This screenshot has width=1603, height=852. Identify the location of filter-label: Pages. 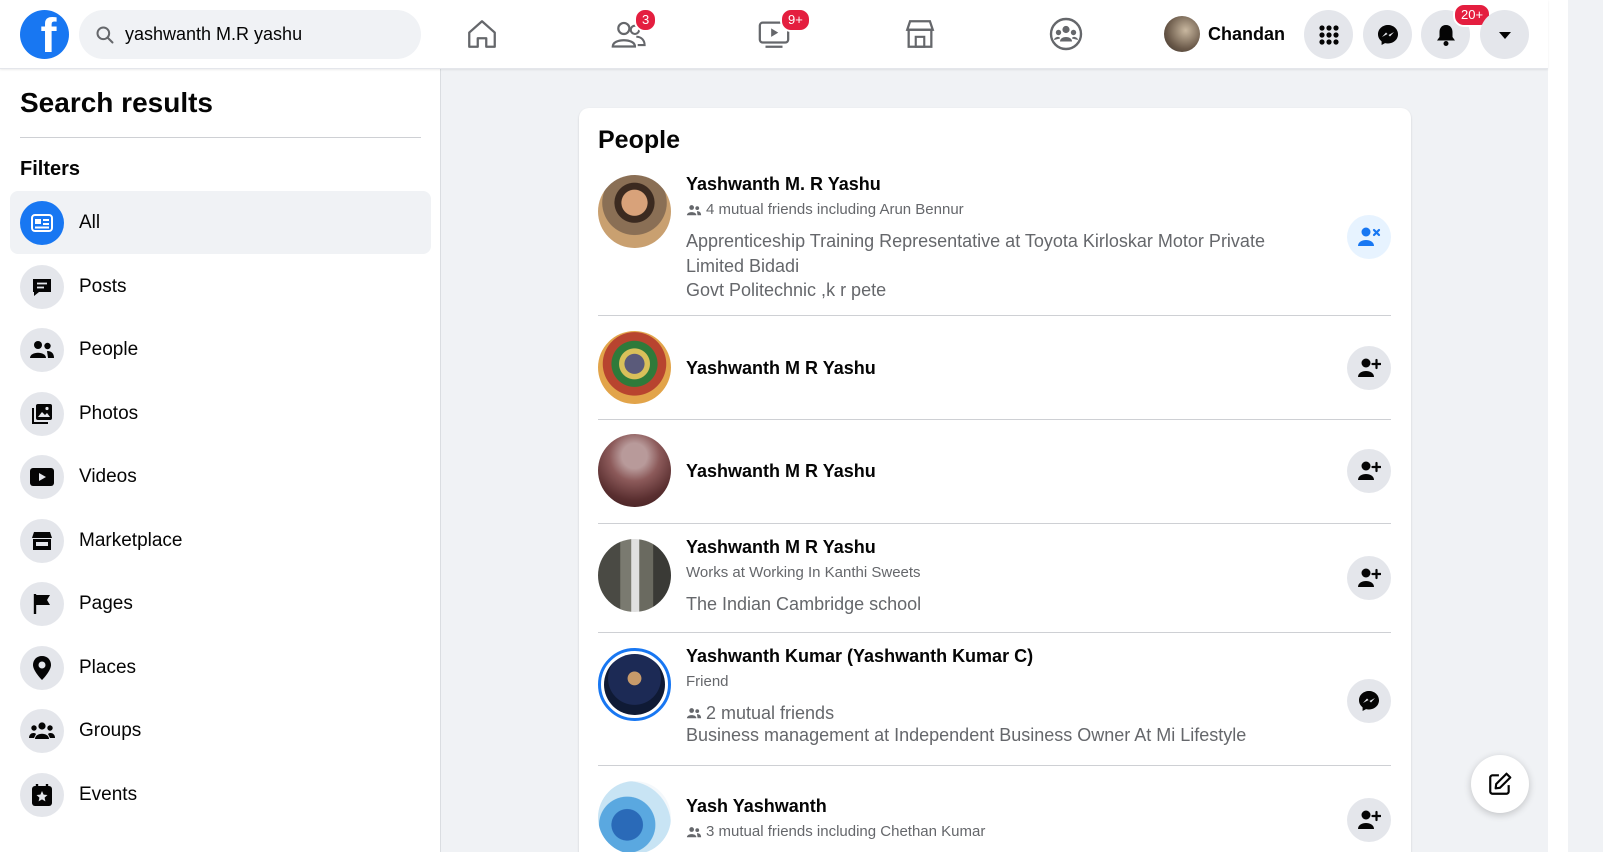
(106, 603).